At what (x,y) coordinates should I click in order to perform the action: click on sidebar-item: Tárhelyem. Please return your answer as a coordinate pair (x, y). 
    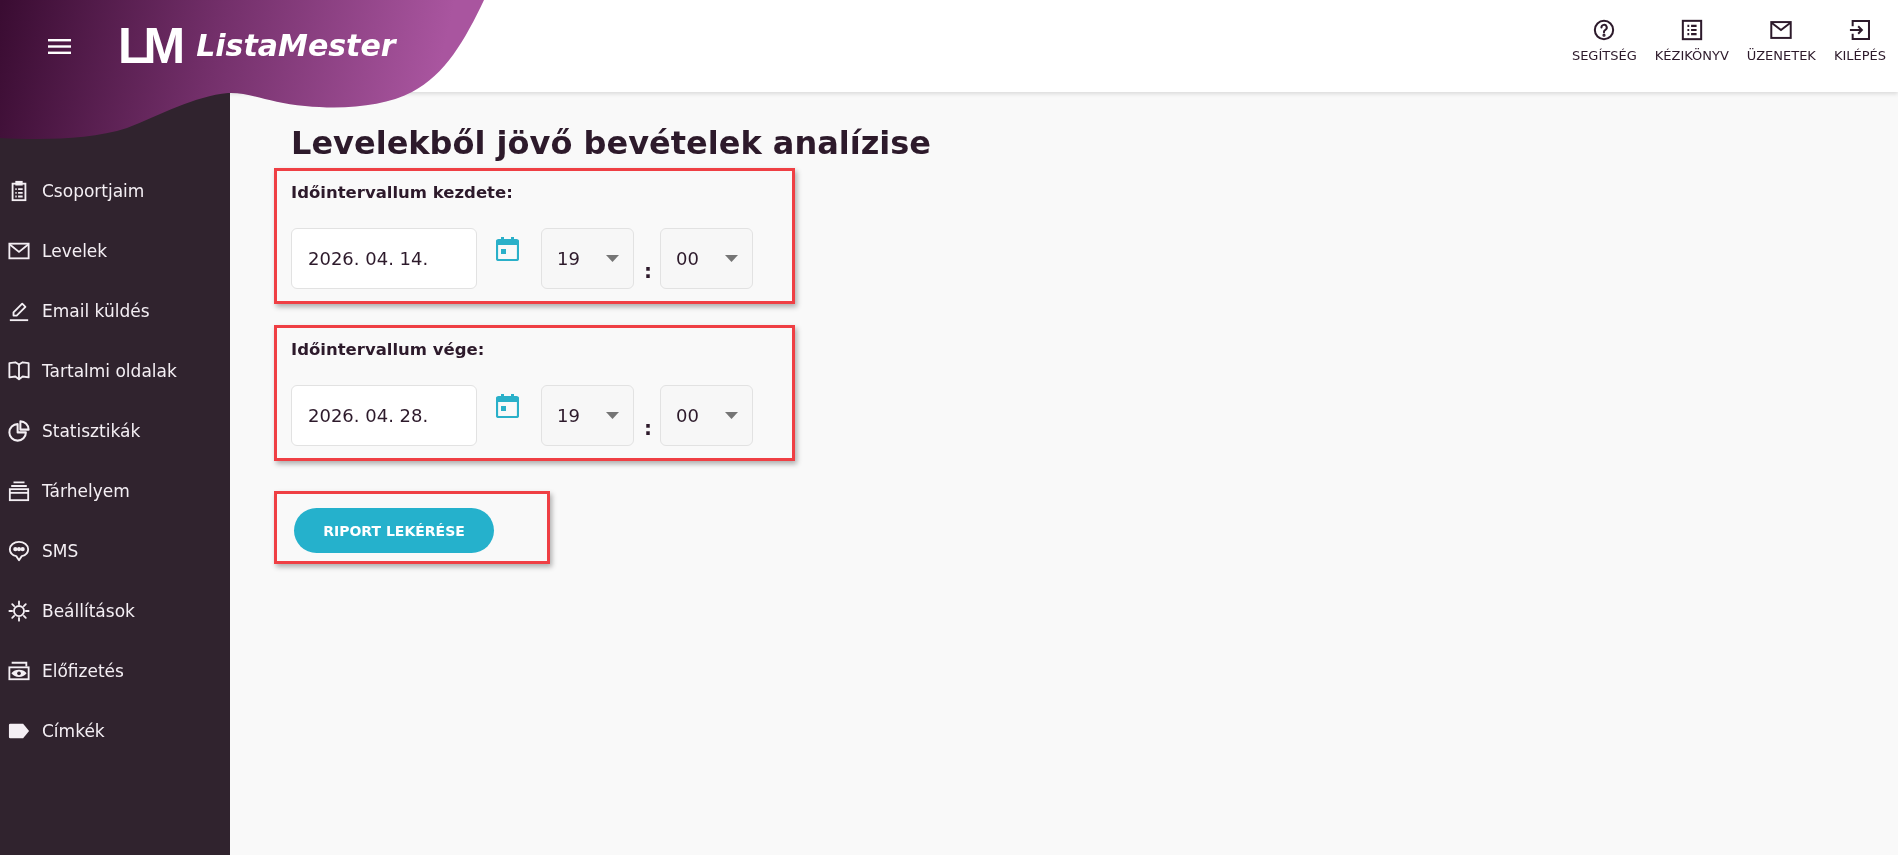
    Looking at the image, I should click on (115, 491).